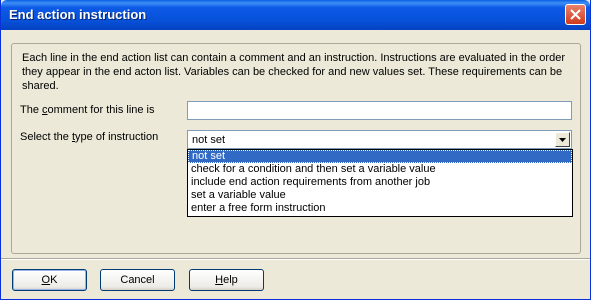  Describe the element at coordinates (226, 280) in the screenshot. I see `help-button: Help` at that location.